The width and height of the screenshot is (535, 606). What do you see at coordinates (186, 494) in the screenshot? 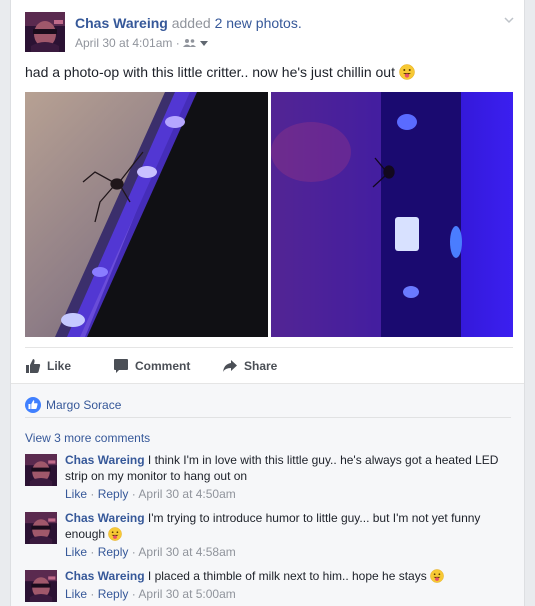
I see `comment-timestamp: April 30 at 4:50am` at bounding box center [186, 494].